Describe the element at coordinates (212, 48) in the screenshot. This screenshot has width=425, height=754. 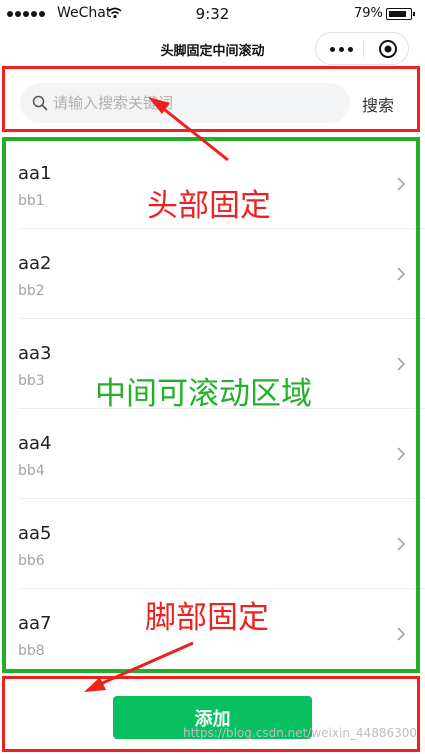
I see `navigation-bar: 头脚固定中间滚动` at that location.